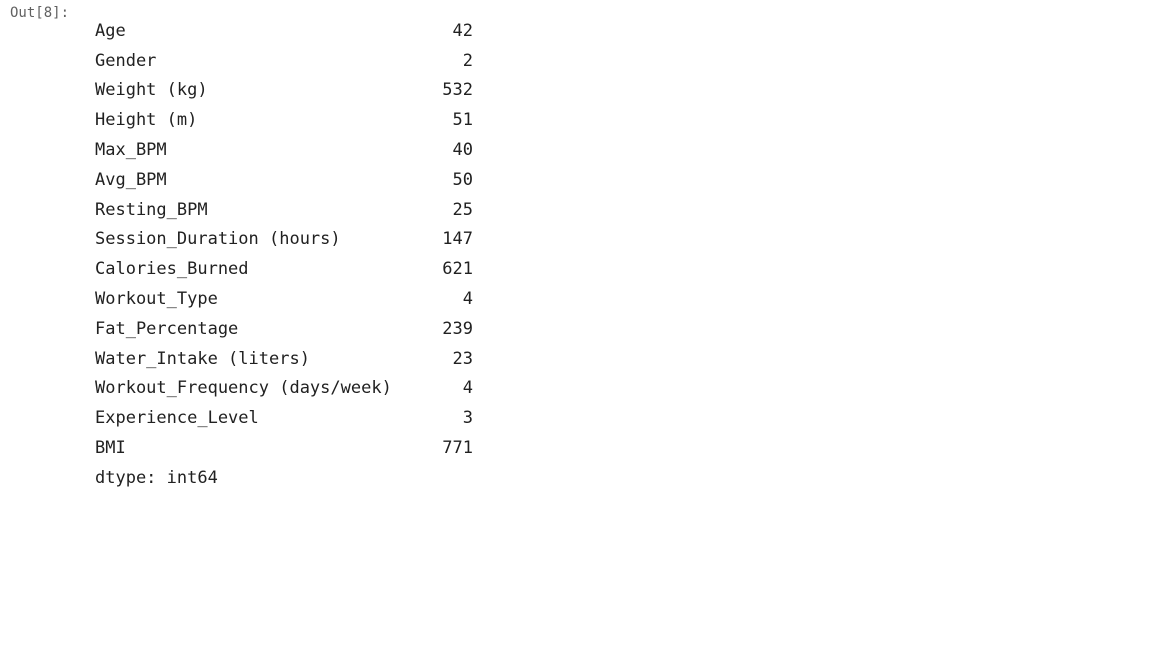 The image size is (1152, 648). Describe the element at coordinates (457, 328) in the screenshot. I see `series-value: 239` at that location.